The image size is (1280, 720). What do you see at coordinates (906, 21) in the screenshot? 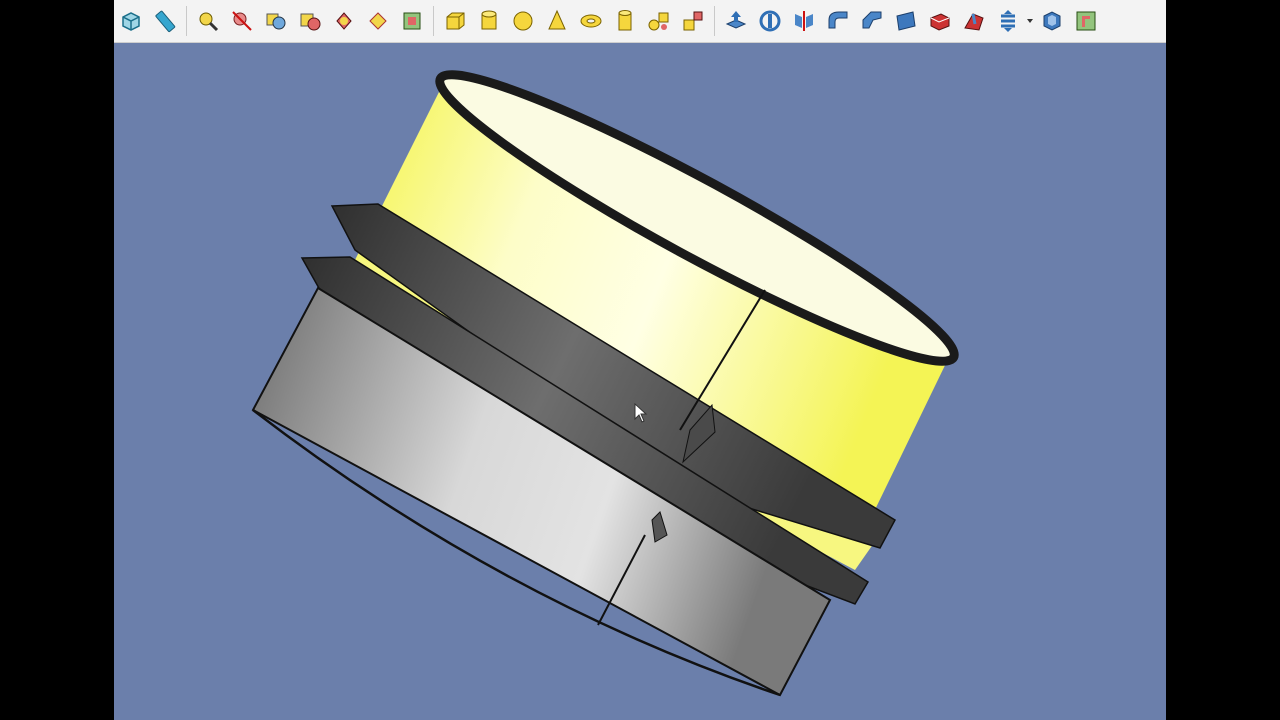
I see `face-from-edges-icon` at bounding box center [906, 21].